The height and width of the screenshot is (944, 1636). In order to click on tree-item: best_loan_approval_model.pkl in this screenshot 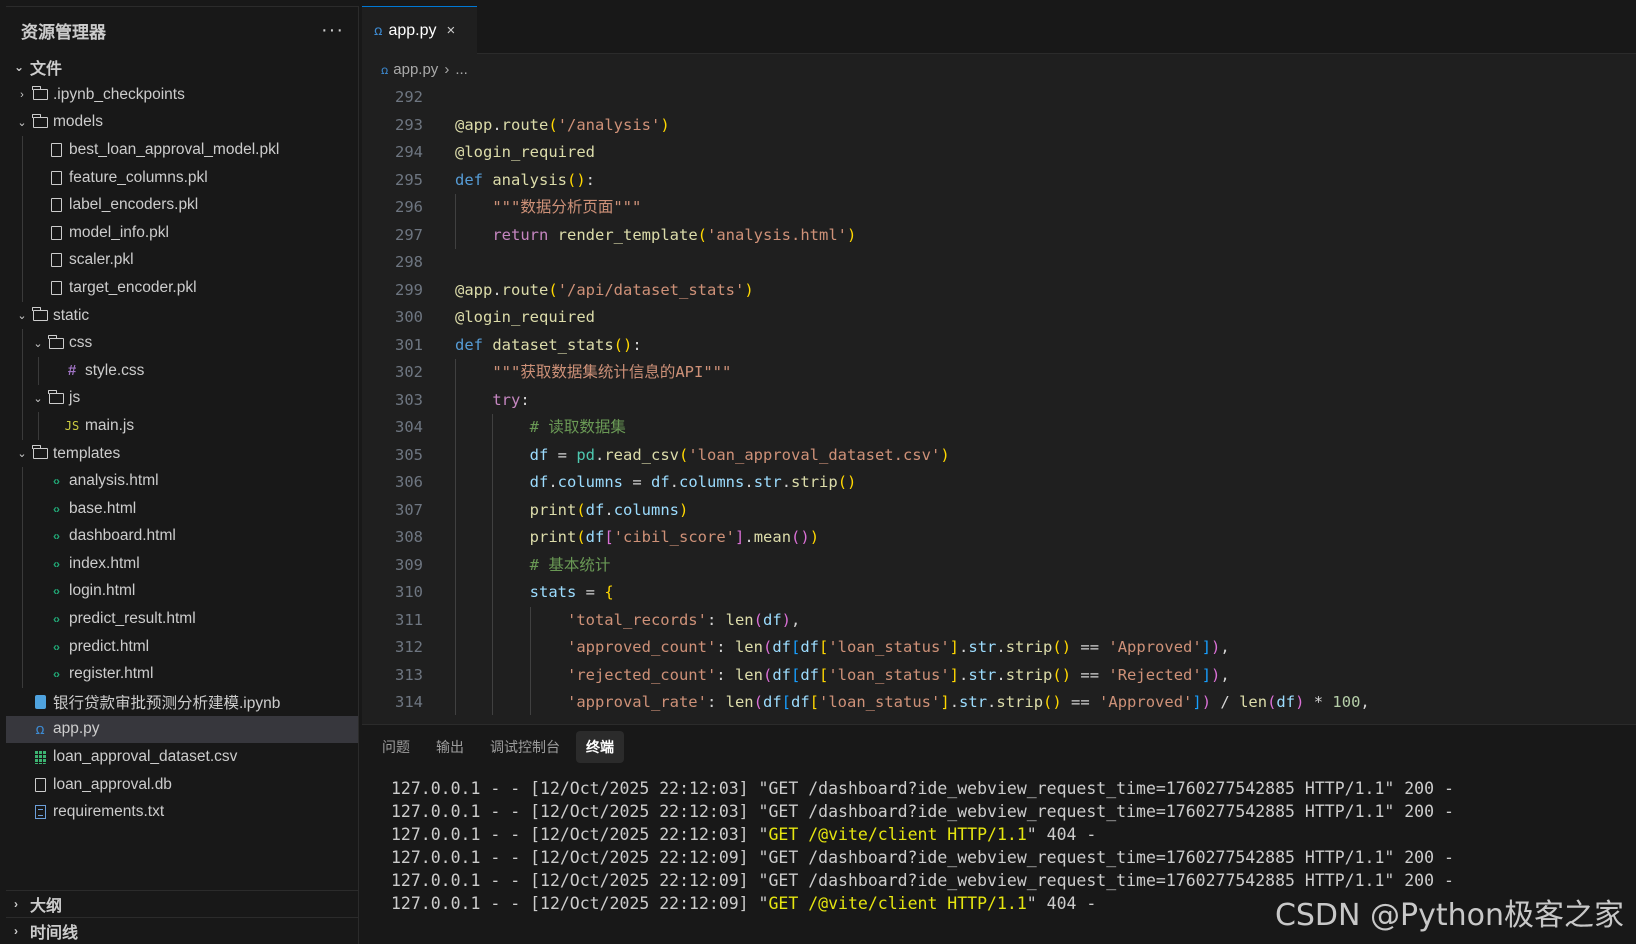, I will do `click(182, 150)`.